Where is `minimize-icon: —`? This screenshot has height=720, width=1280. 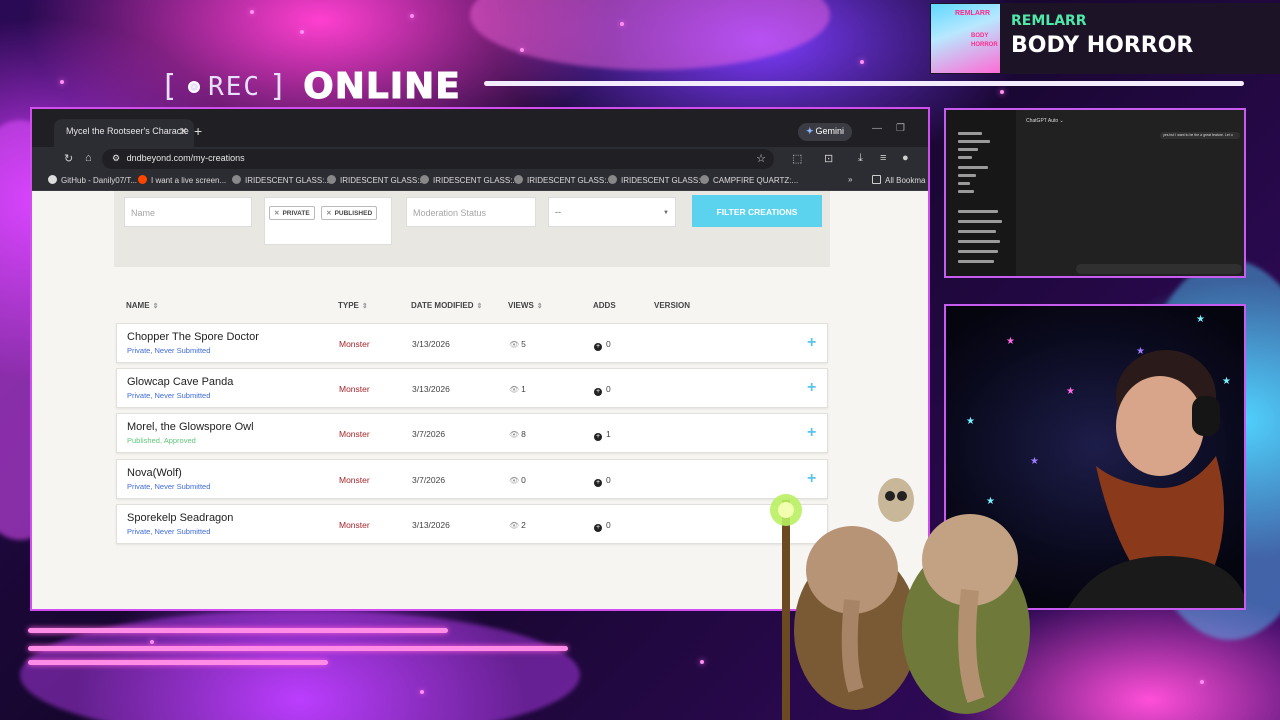 minimize-icon: — is located at coordinates (877, 128).